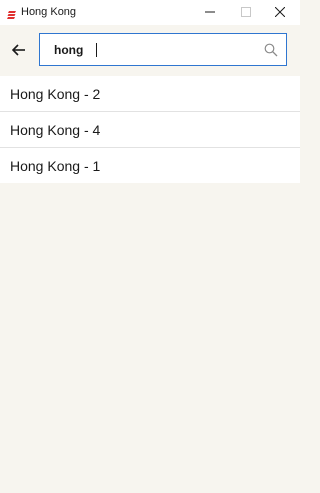 Image resolution: width=320 pixels, height=493 pixels. I want to click on result-label: Hong Kong - 4, so click(55, 130).